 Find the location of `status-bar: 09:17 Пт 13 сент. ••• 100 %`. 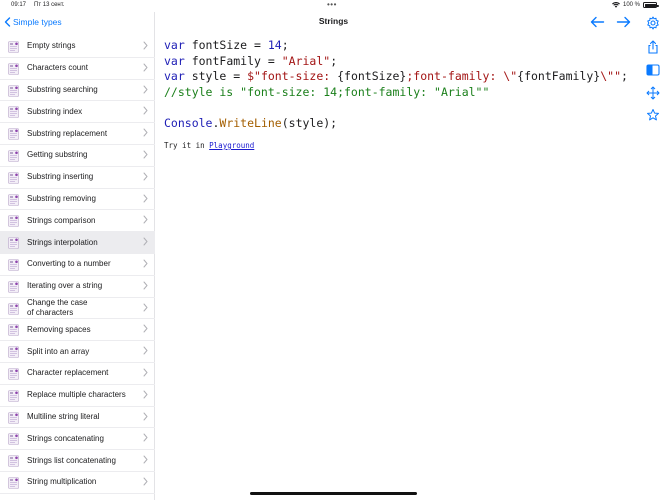

status-bar: 09:17 Пт 13 сент. ••• 100 % is located at coordinates (333, 6).